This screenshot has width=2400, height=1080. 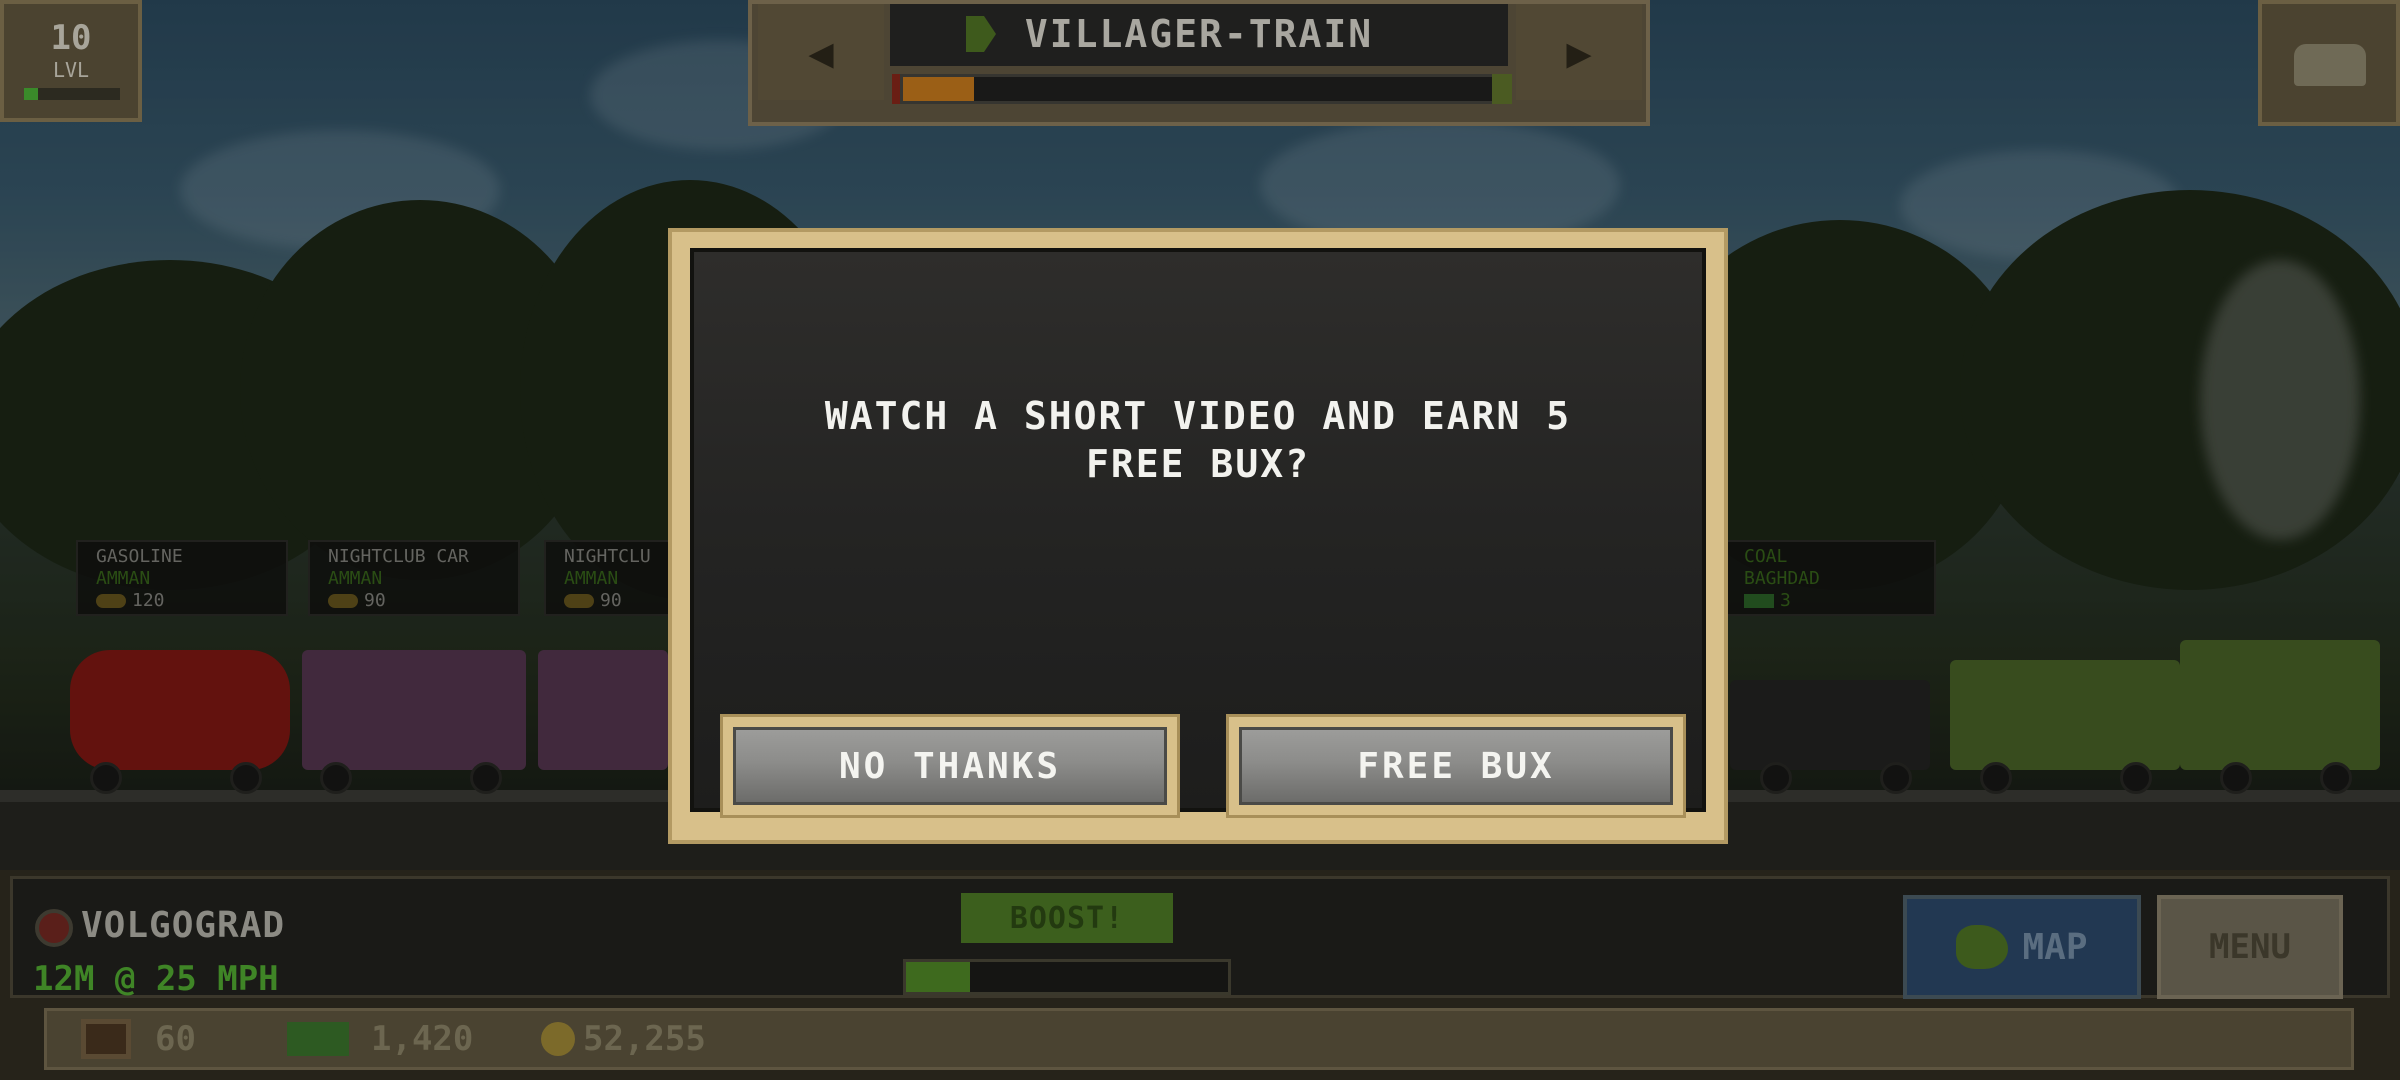 I want to click on train-shop-button, so click(x=2329, y=63).